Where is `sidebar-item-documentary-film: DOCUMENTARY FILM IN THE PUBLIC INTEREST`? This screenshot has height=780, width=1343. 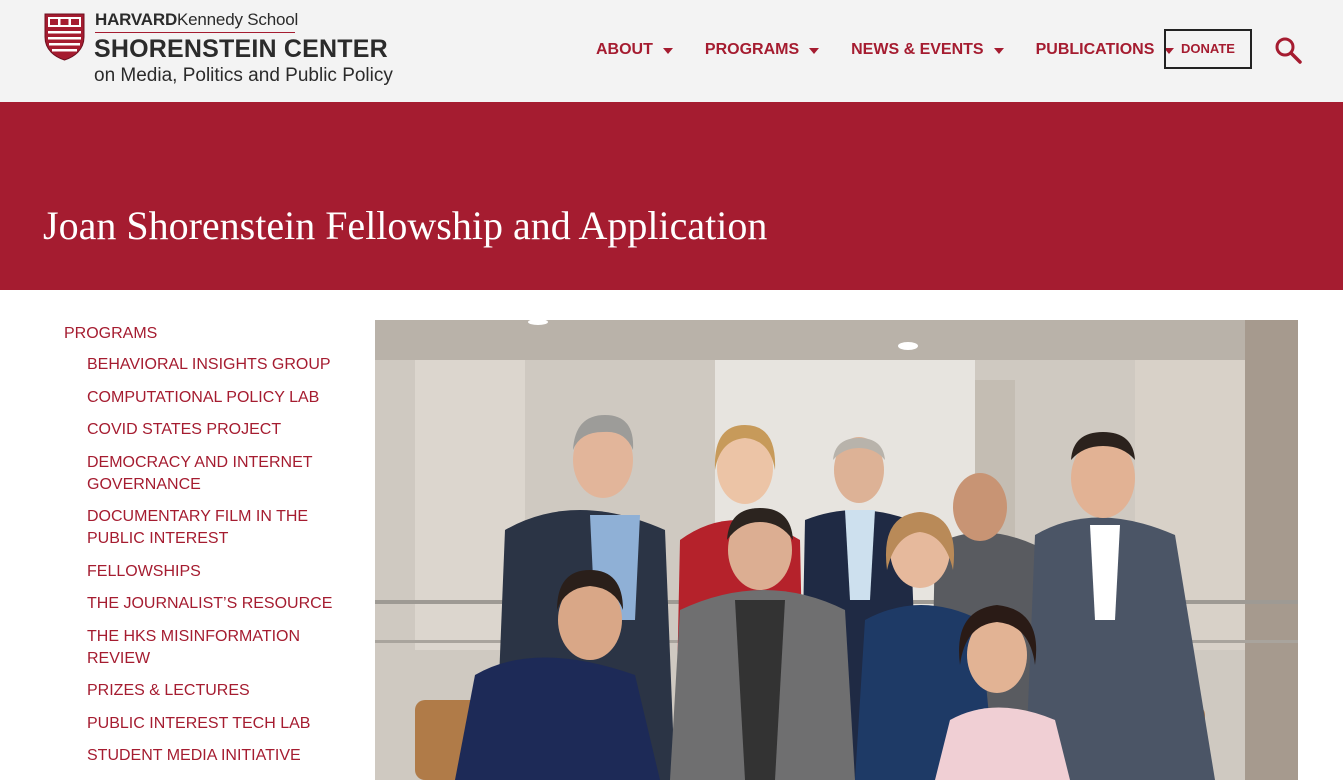
sidebar-item-documentary-film: DOCUMENTARY FILM IN THE PUBLIC INTEREST is located at coordinates (215, 528).